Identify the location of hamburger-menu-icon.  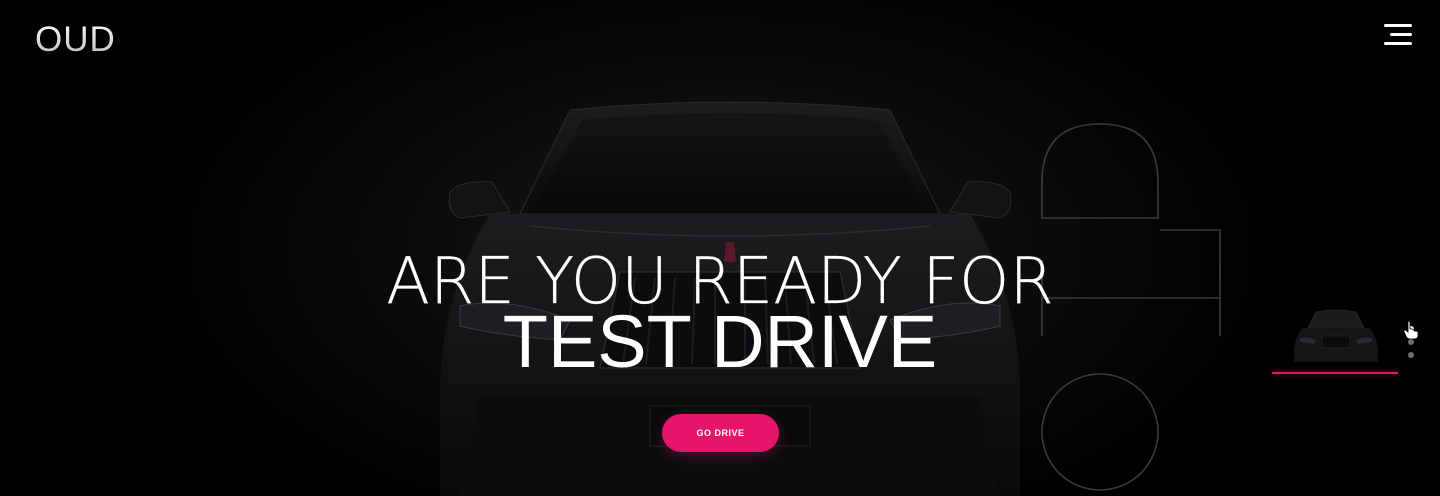
(1397, 36).